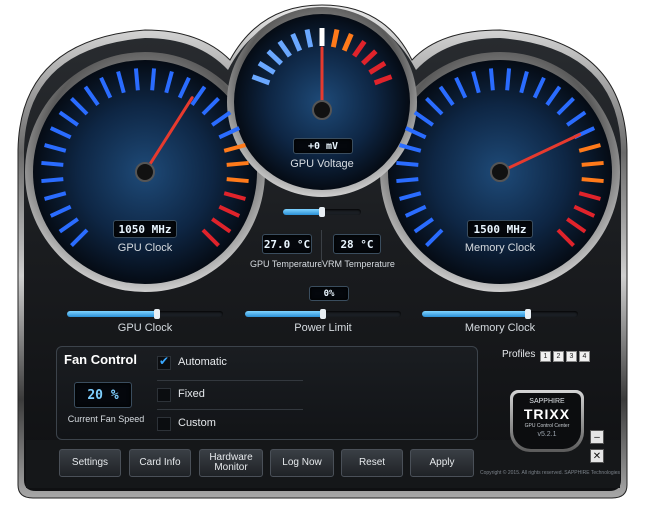  What do you see at coordinates (322, 164) in the screenshot?
I see `gpu-voltage-label: GPU Voltage` at bounding box center [322, 164].